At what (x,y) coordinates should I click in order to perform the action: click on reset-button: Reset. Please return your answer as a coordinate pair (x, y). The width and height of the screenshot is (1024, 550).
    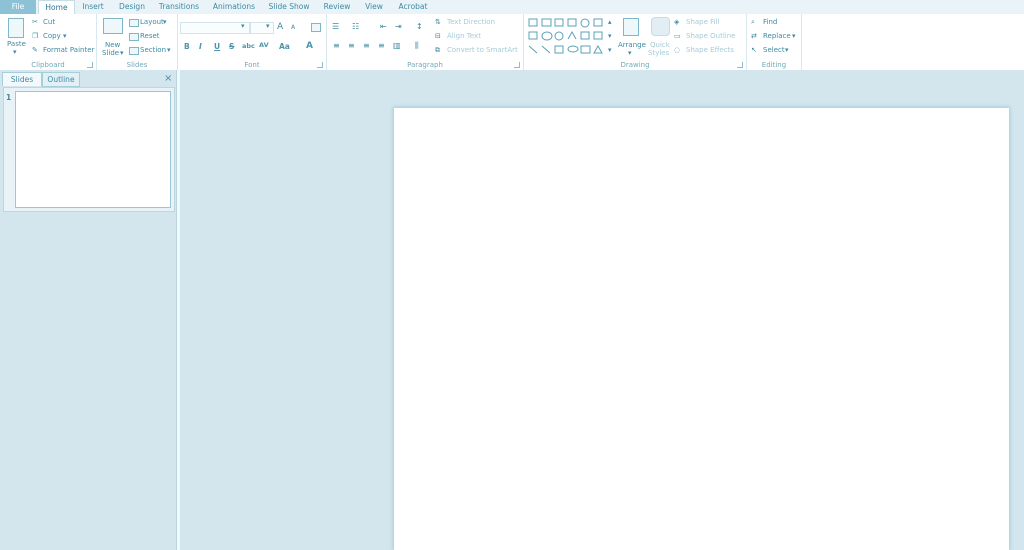
    Looking at the image, I should click on (150, 36).